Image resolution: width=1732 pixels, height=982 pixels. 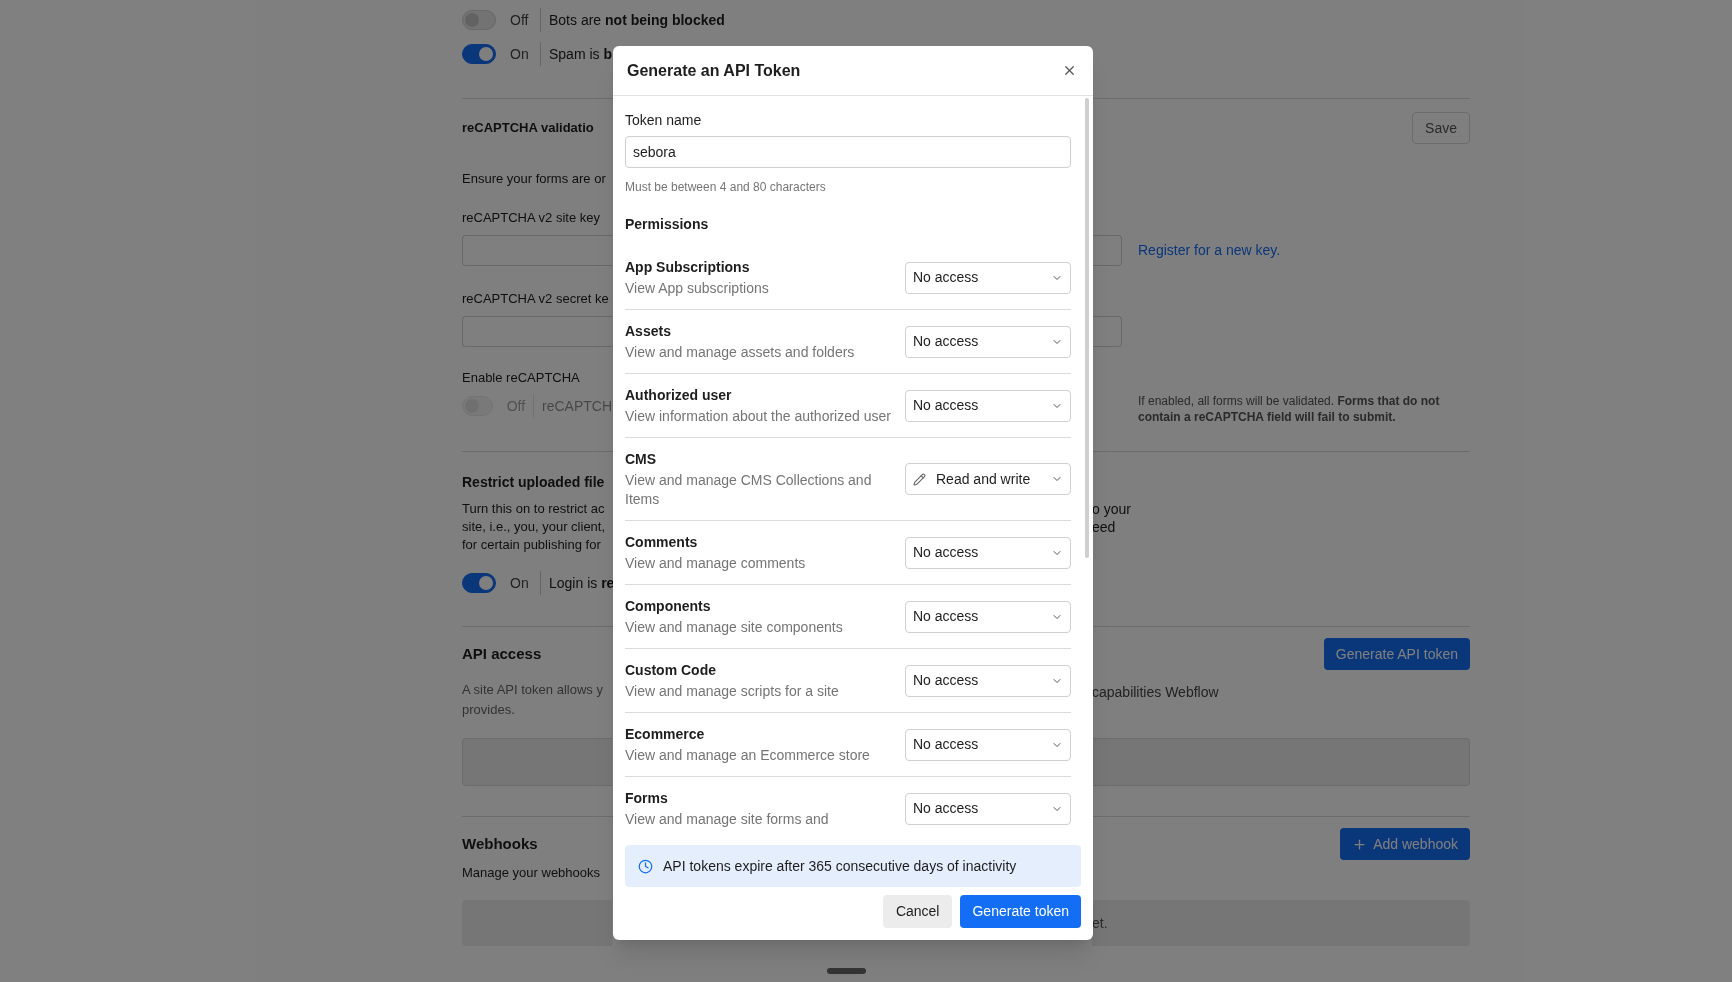 What do you see at coordinates (520, 20) in the screenshot?
I see `toggle-label: Off` at bounding box center [520, 20].